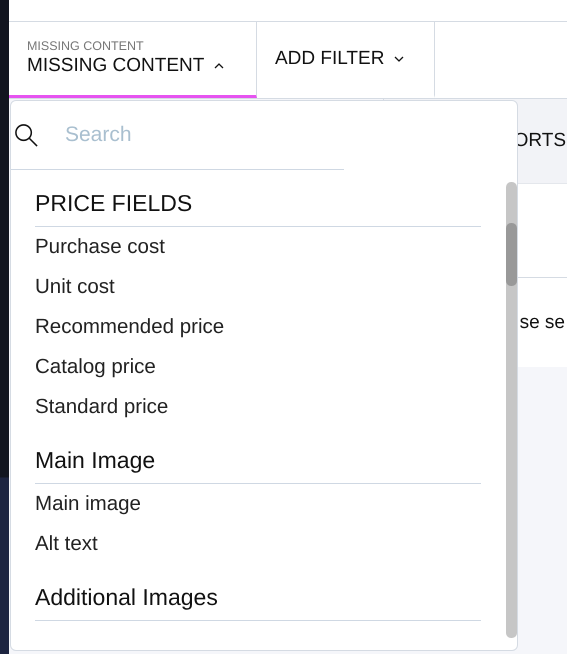 This screenshot has height=654, width=567. I want to click on menu-item: Alt text, so click(258, 544).